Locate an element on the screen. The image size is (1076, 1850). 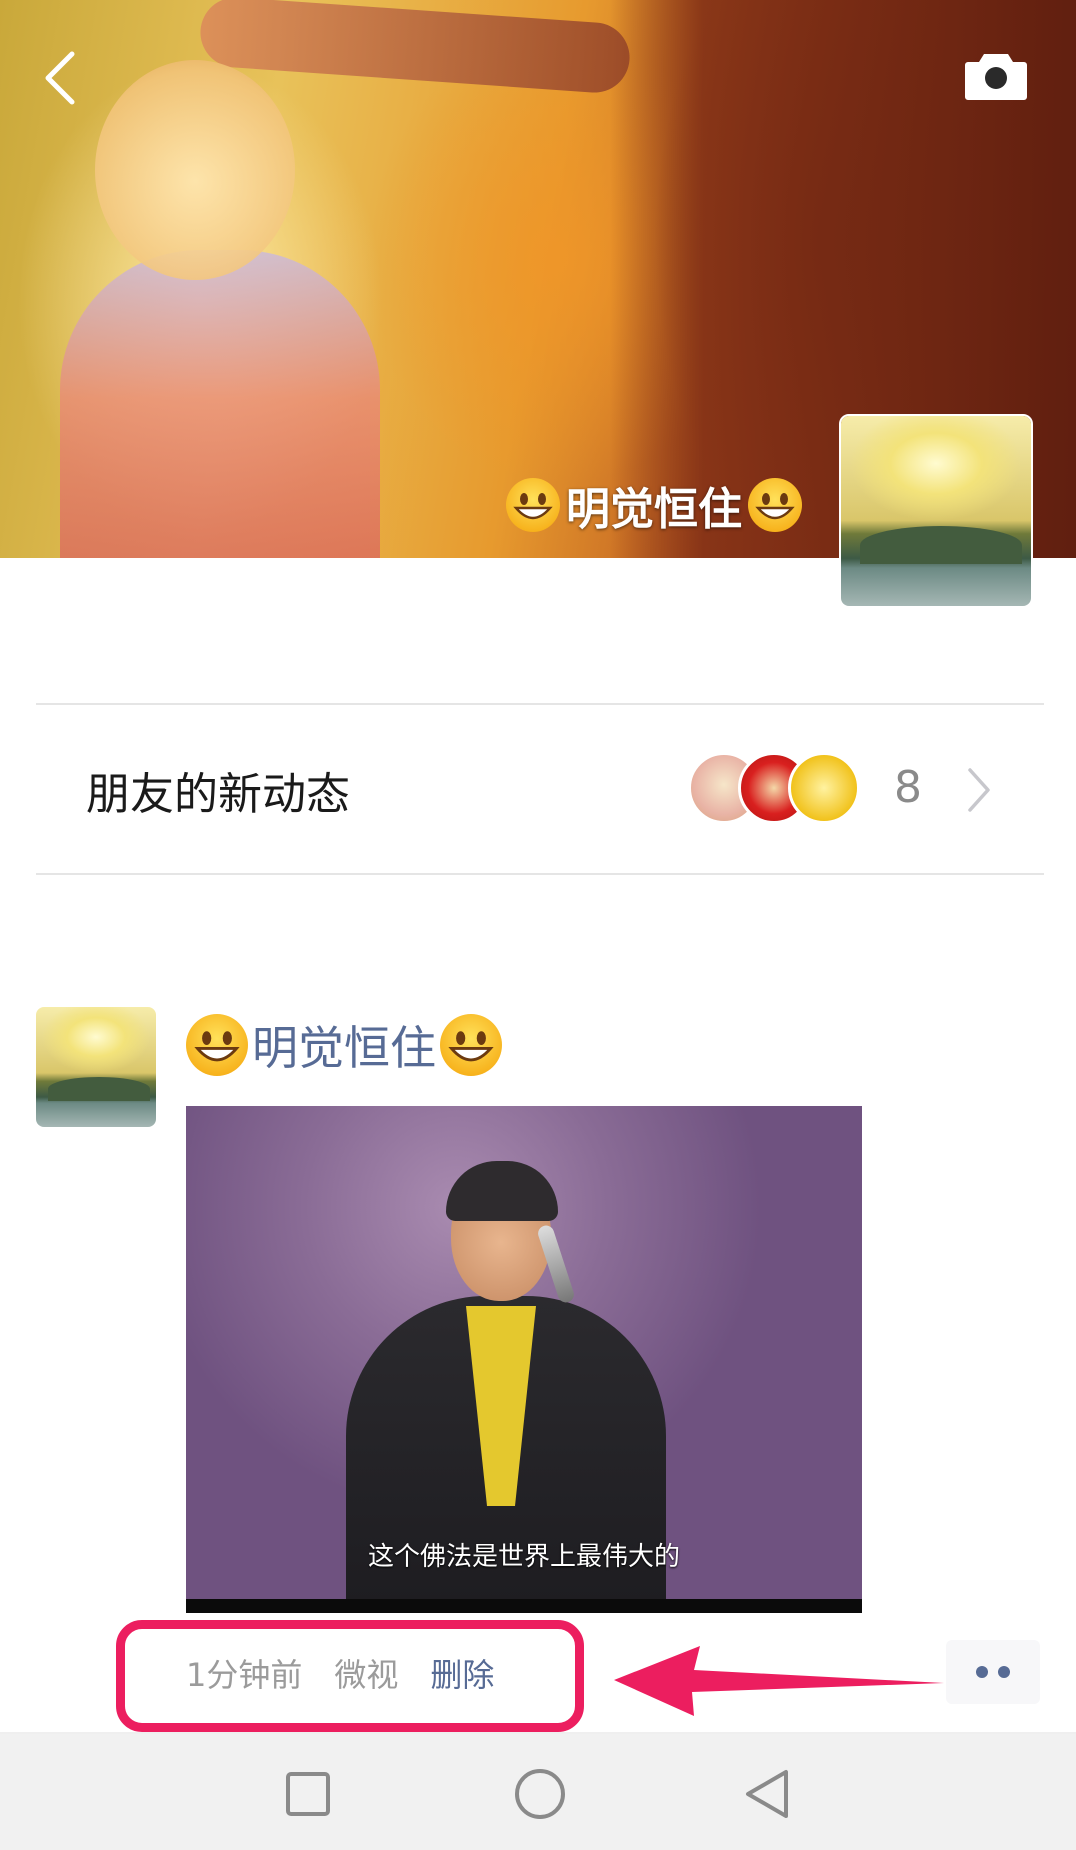
cover-painting-girl-dress is located at coordinates (220, 404).